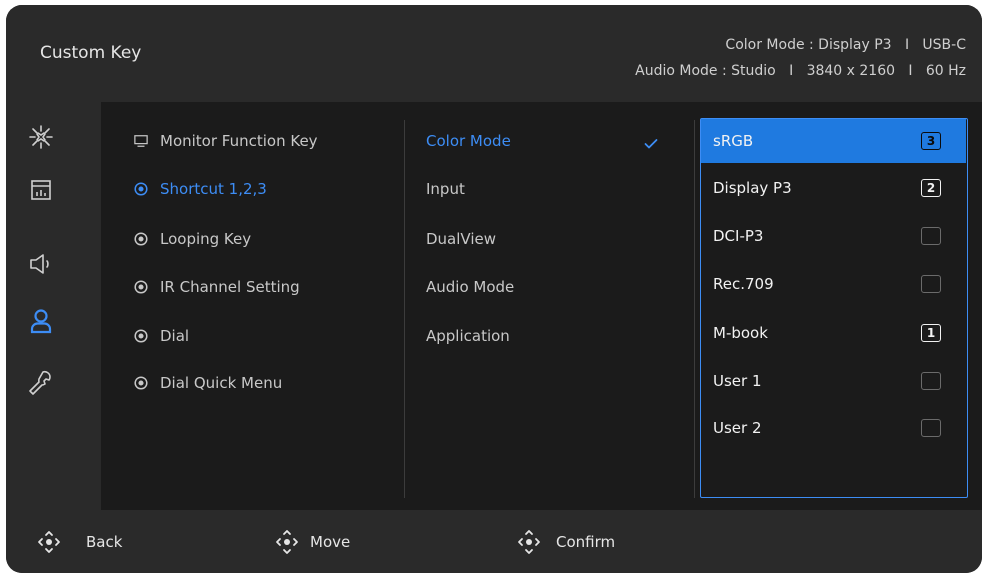 The height and width of the screenshot is (578, 988). I want to click on shortcut-slot: 1, so click(931, 333).